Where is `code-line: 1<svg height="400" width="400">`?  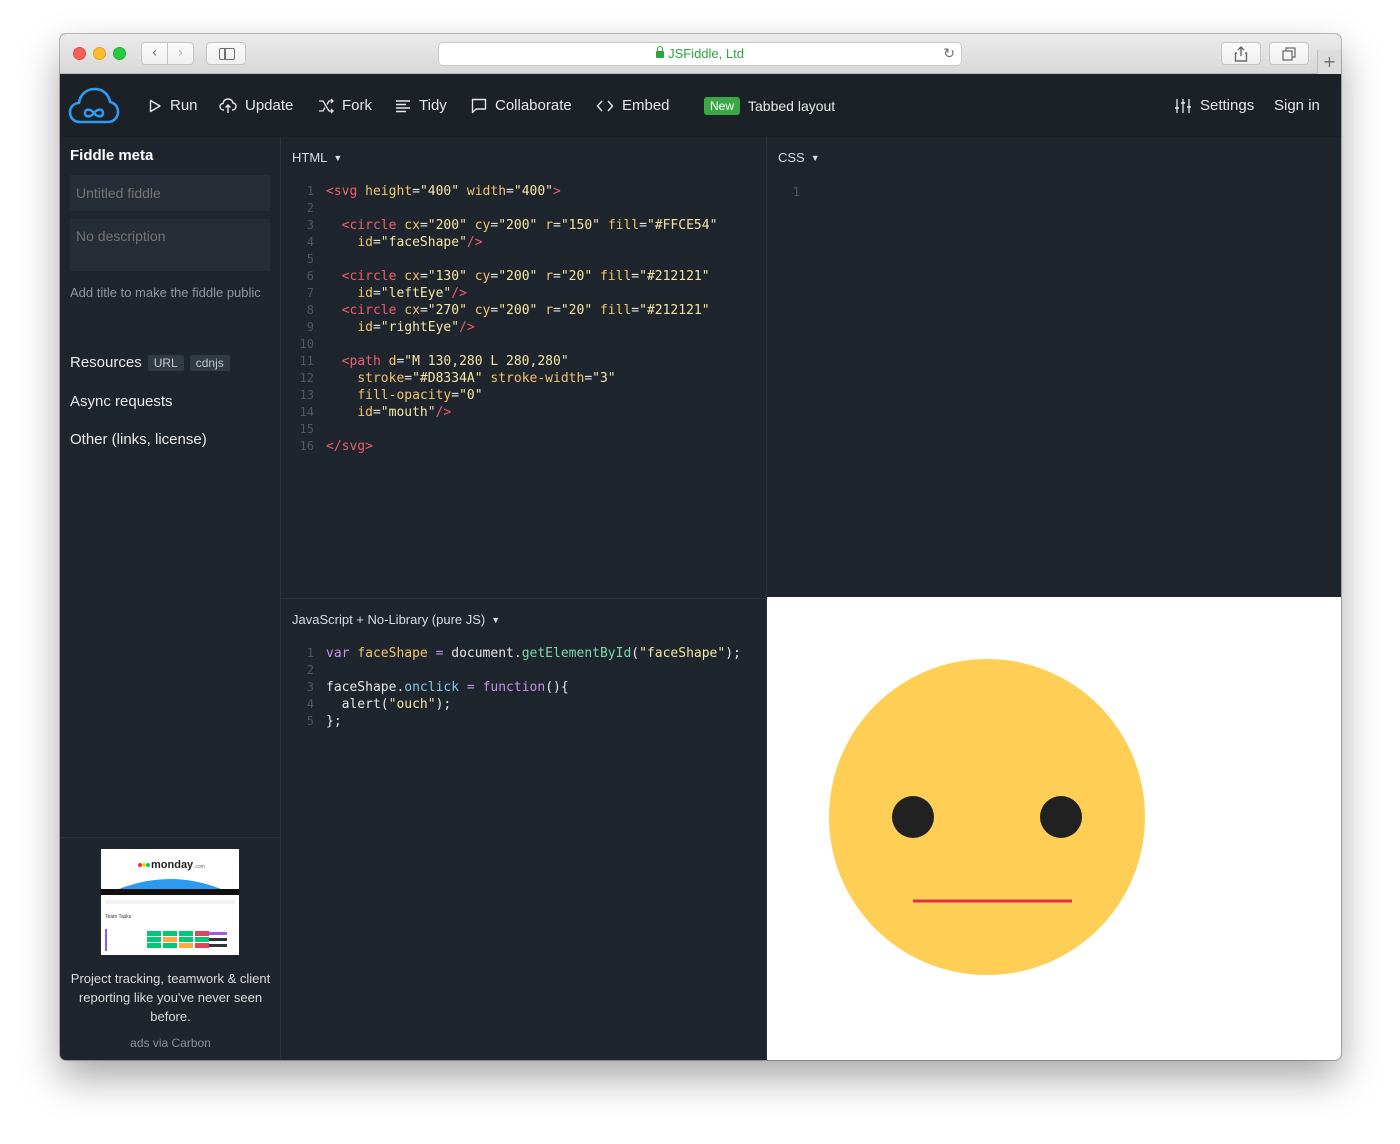
code-line: 1<svg height="400" width="400"> is located at coordinates (499, 191).